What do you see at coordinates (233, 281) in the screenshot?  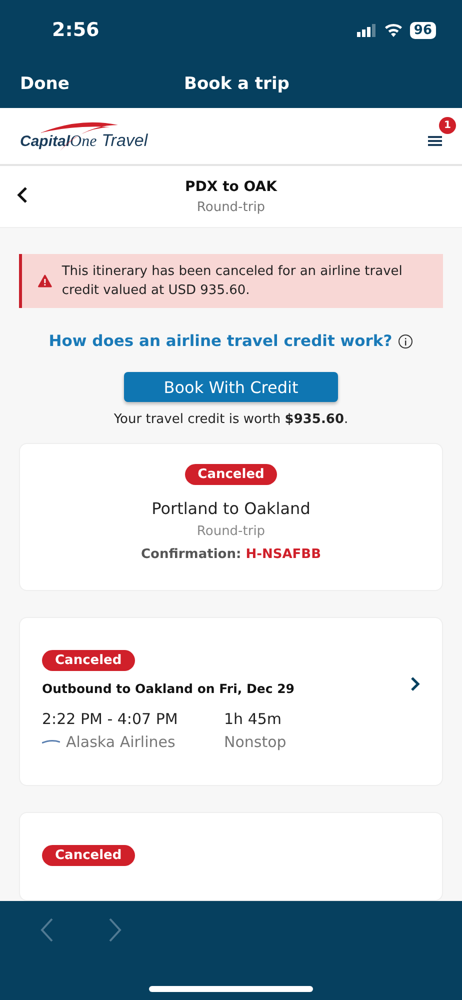 I see `alert-text: This itinerary has been canceled for an airline travel credit valued at USD 935.60.` at bounding box center [233, 281].